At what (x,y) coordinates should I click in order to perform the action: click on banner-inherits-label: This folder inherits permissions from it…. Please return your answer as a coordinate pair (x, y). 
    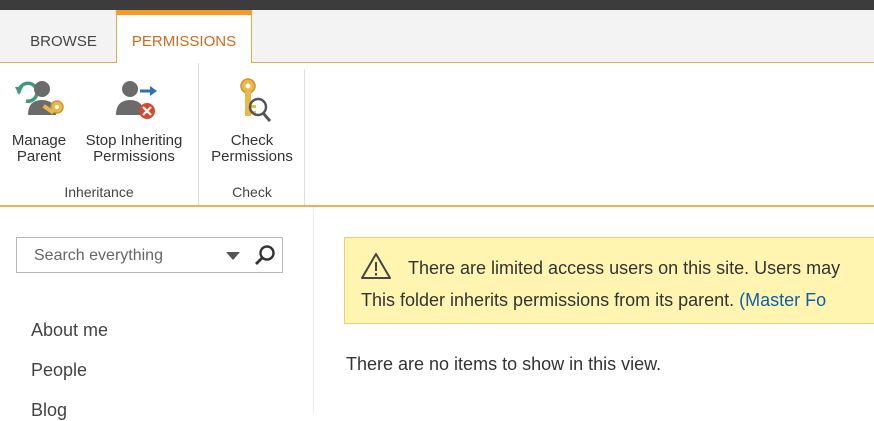
    Looking at the image, I should click on (550, 300).